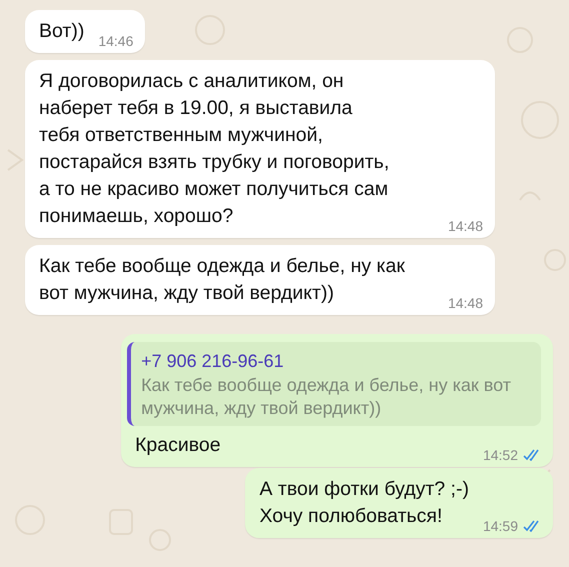  Describe the element at coordinates (500, 526) in the screenshot. I see `message-time: 14:59` at that location.